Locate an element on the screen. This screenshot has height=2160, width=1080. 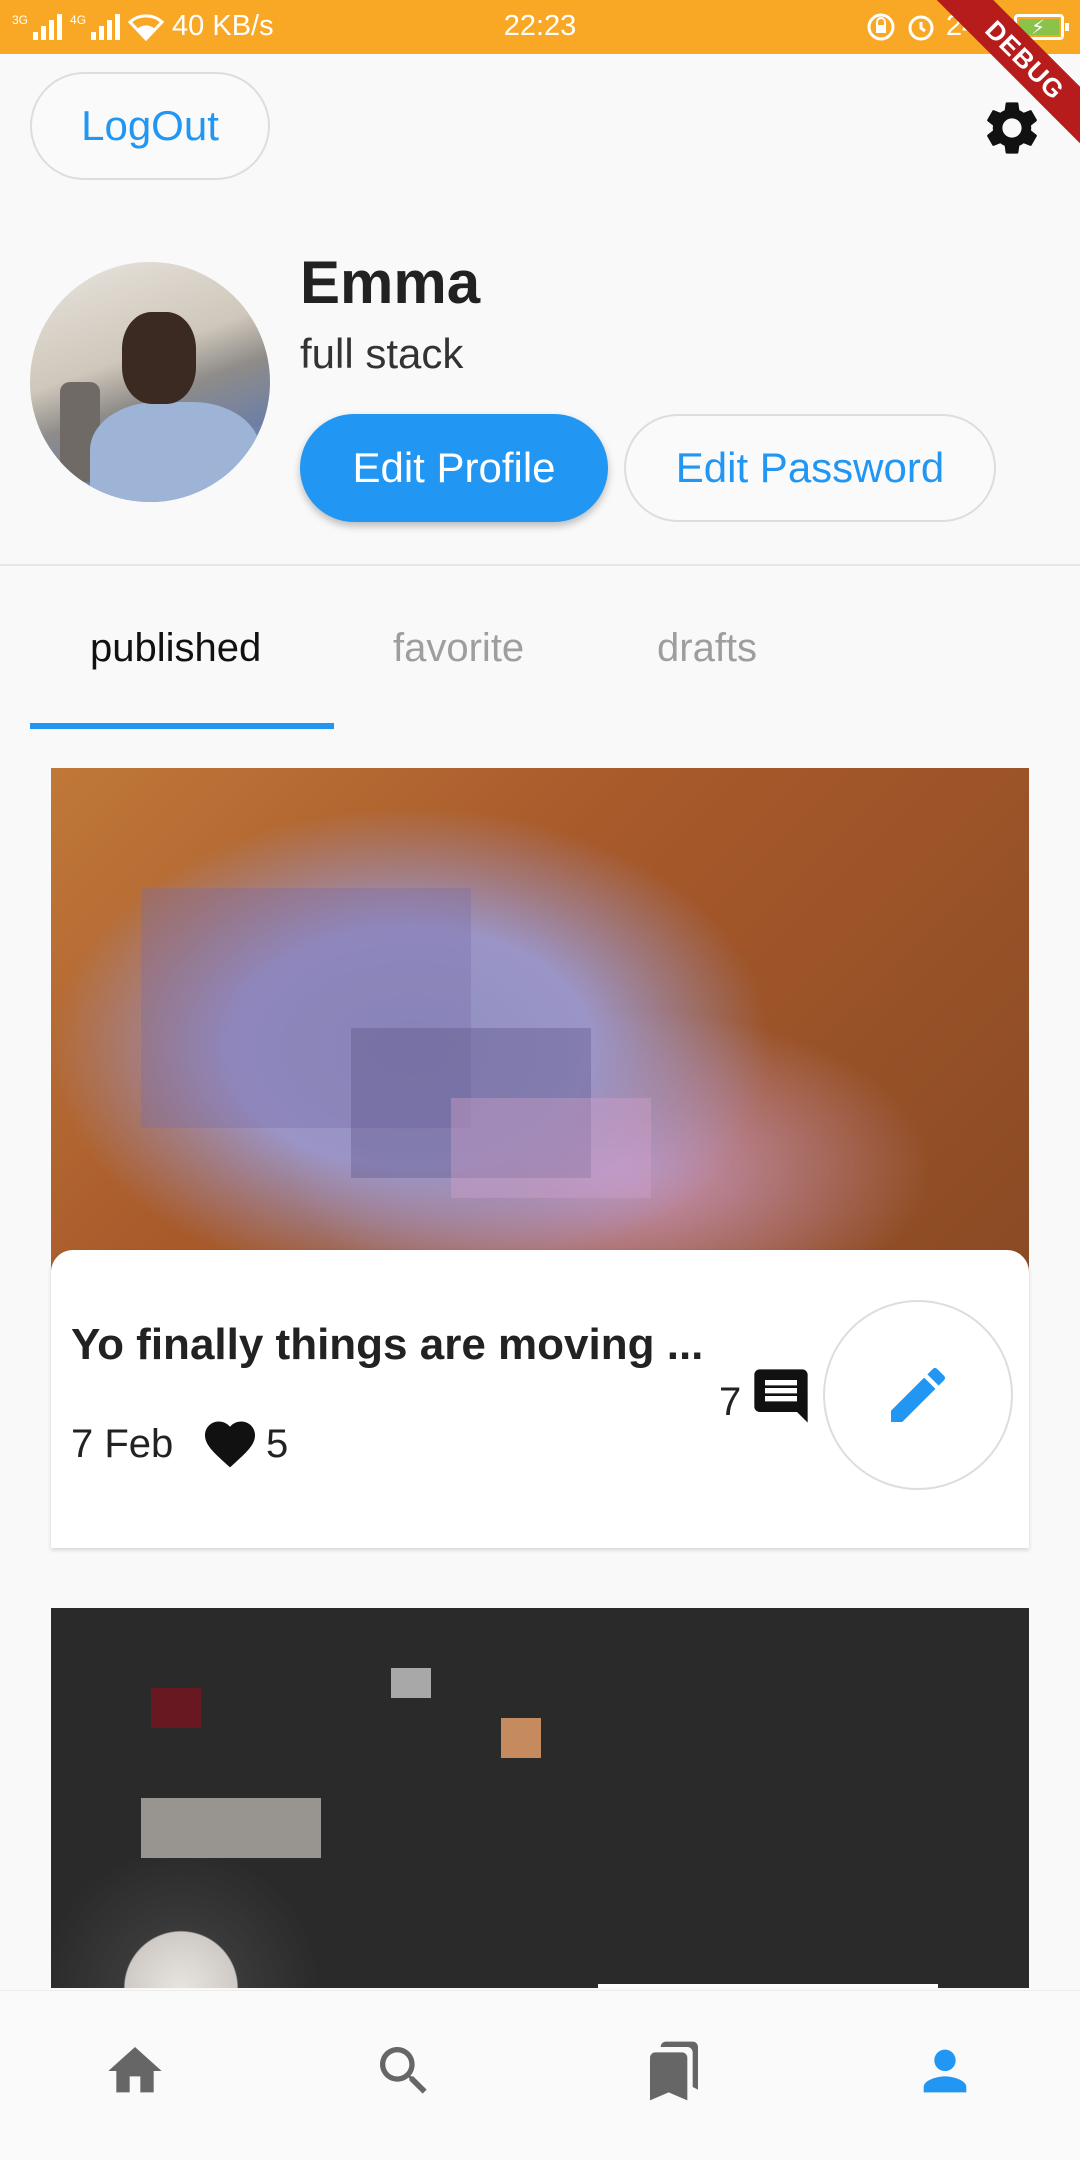
person-icon is located at coordinates (945, 2071).